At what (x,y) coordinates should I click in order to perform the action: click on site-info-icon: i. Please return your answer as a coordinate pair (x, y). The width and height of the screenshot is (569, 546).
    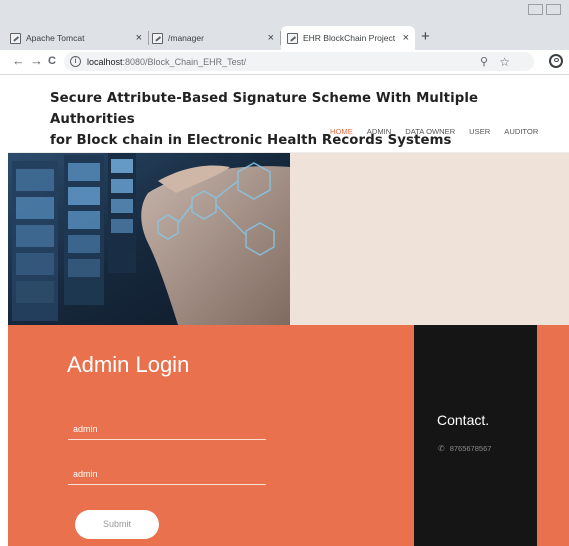
    Looking at the image, I should click on (75, 61).